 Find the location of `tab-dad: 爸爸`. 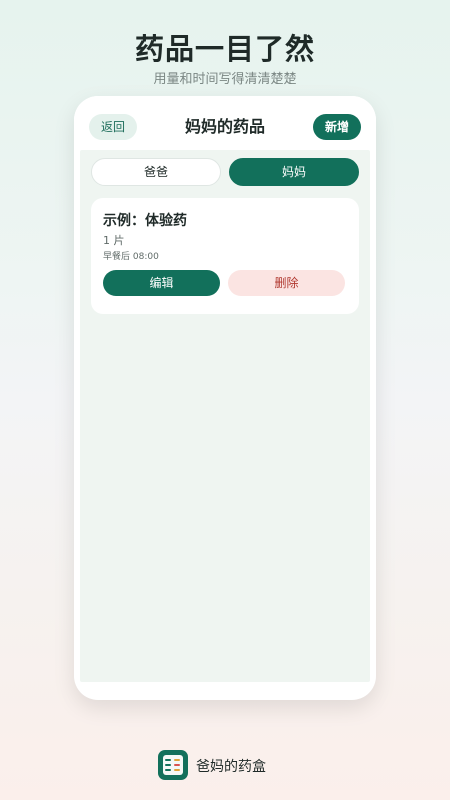

tab-dad: 爸爸 is located at coordinates (156, 172).